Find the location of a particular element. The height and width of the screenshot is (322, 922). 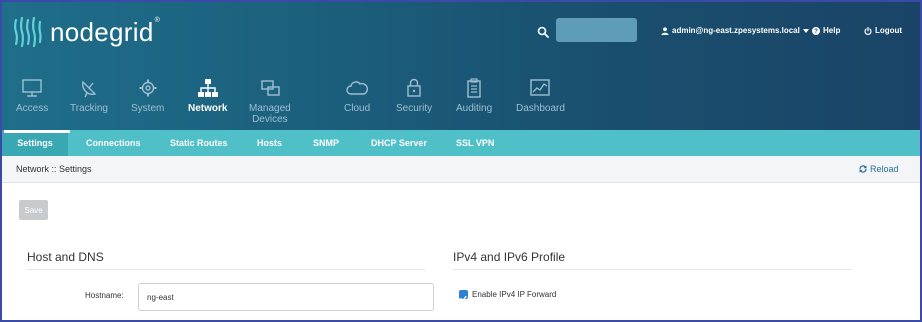

active-tab-indicator is located at coordinates (37, 131).